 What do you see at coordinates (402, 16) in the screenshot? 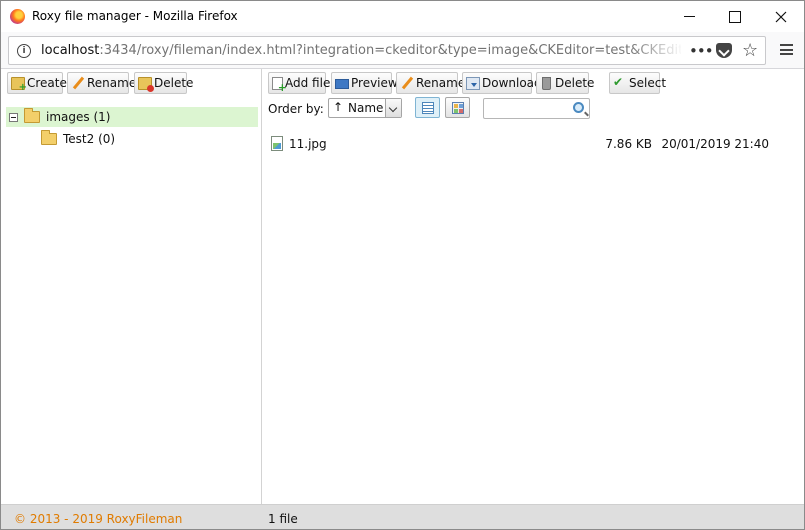
I see `title-bar: Roxy file manager - Mozilla Firefox` at bounding box center [402, 16].